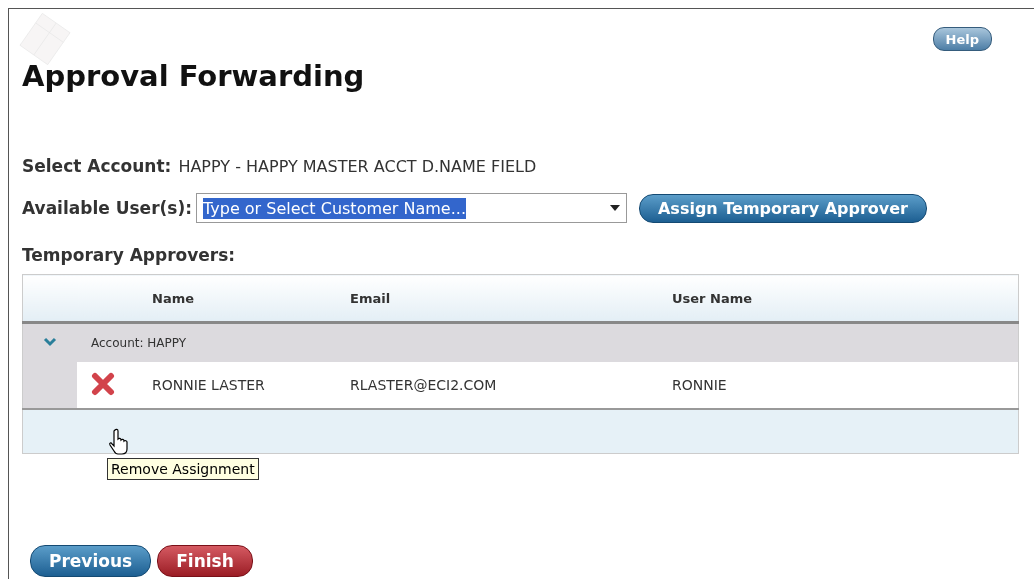 The width and height of the screenshot is (1034, 579). Describe the element at coordinates (699, 385) in the screenshot. I see `table-cell: RONNIE` at that location.